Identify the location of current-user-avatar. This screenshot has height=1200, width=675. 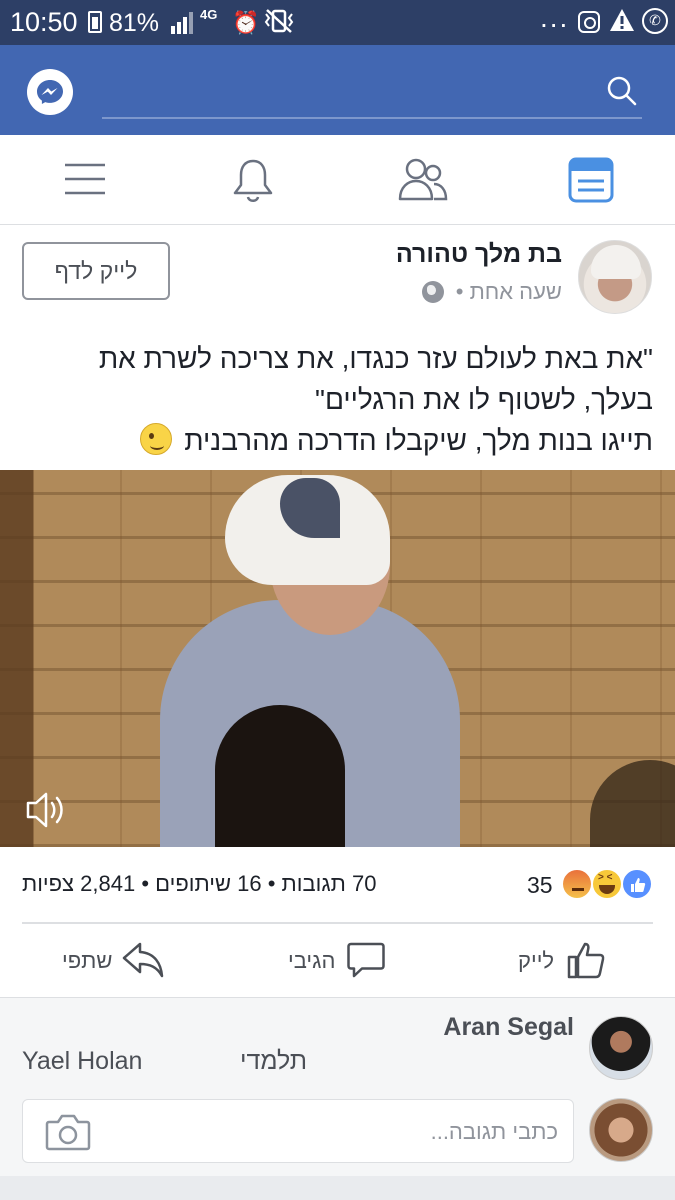
(621, 1130).